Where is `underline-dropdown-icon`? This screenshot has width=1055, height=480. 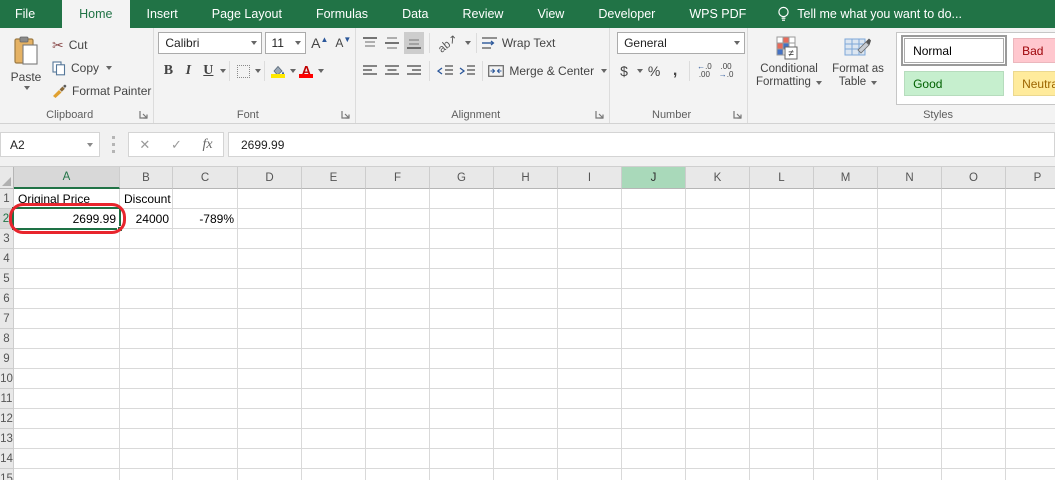
underline-dropdown-icon is located at coordinates (223, 71).